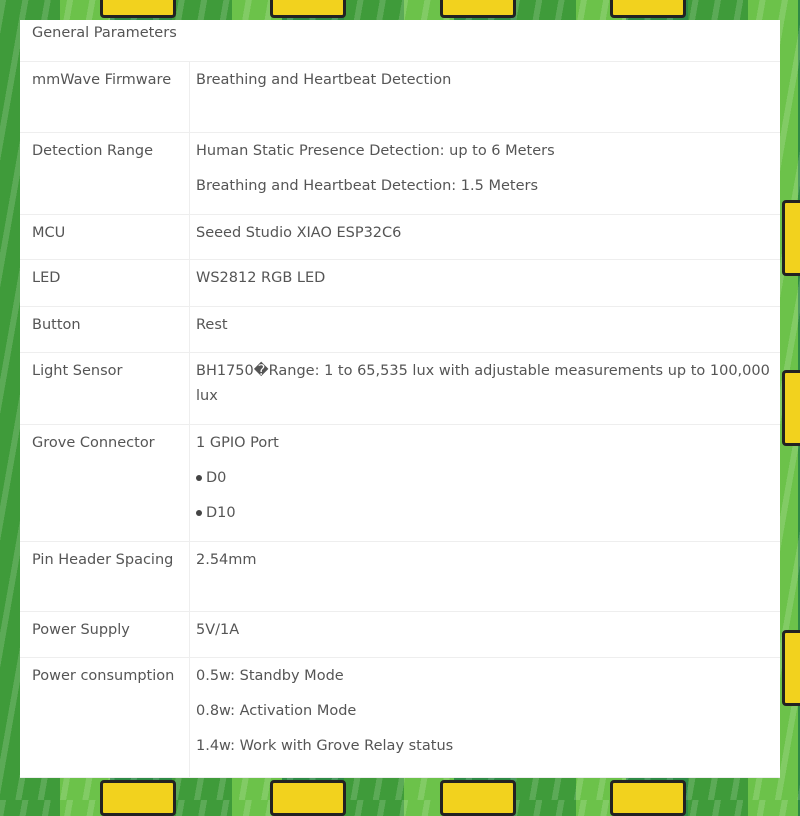 Image resolution: width=800 pixels, height=816 pixels. I want to click on table-row: Power Supply 5V/1A, so click(400, 635).